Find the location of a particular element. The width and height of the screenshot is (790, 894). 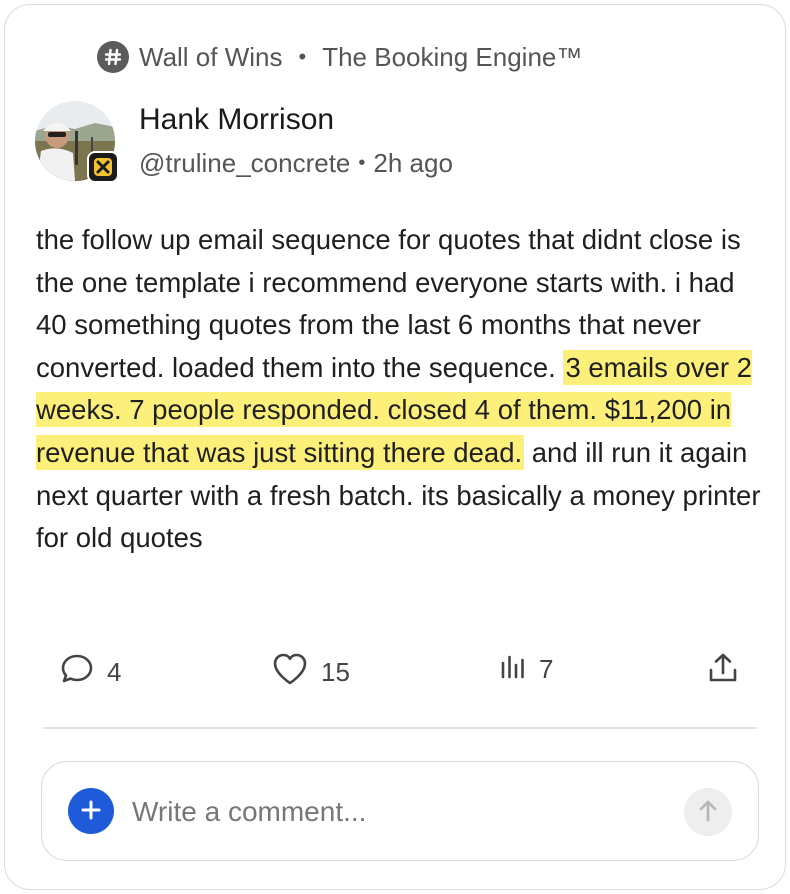

author-meta: @truline_concrete • 2h ago is located at coordinates (296, 163).